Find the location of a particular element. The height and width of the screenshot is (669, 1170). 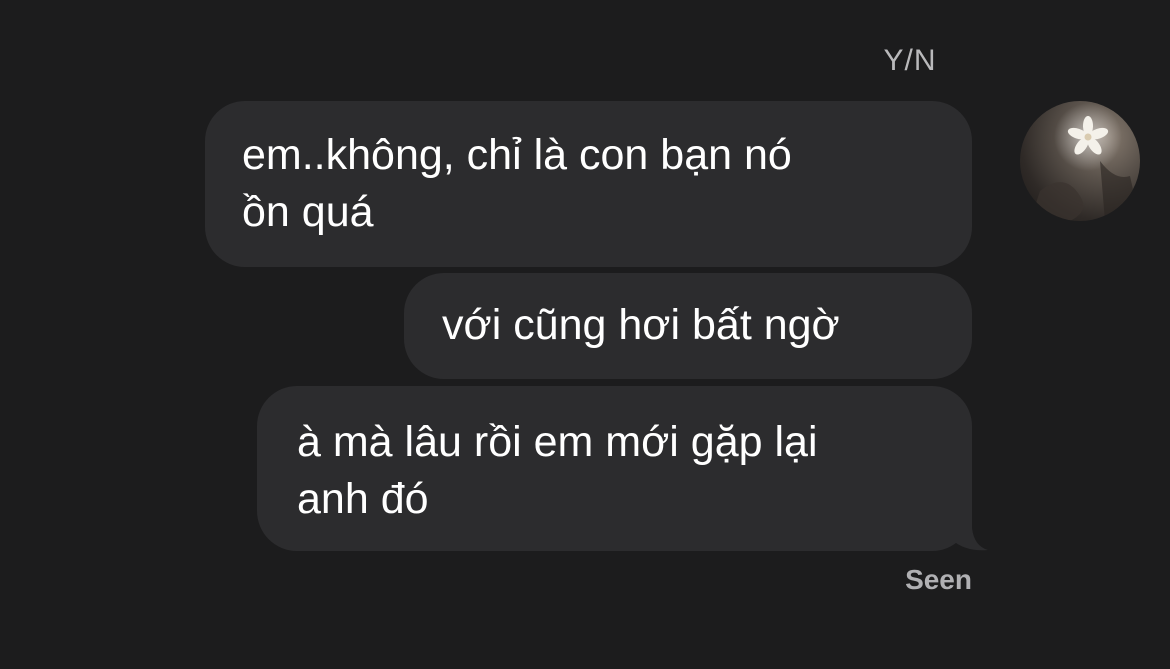

seen-status: Seen is located at coordinates (938, 579).